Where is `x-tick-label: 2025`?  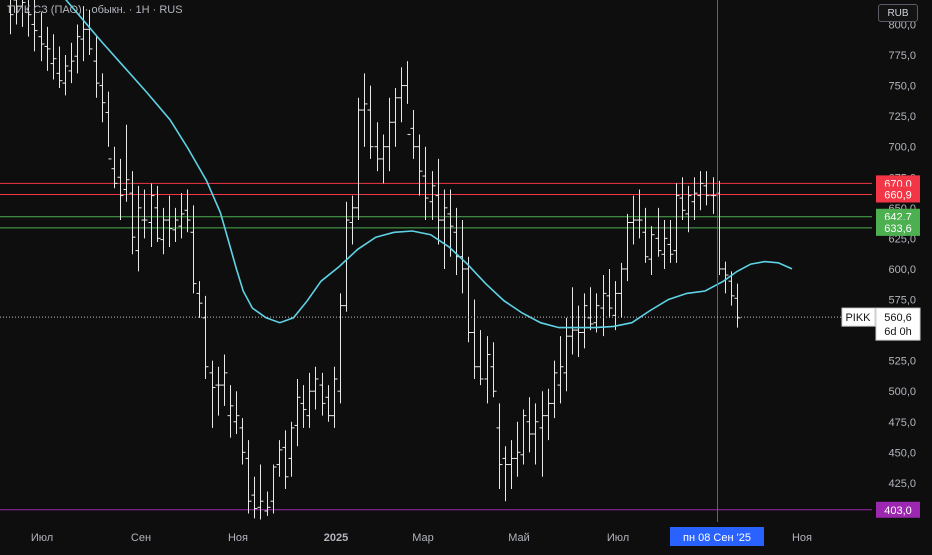
x-tick-label: 2025 is located at coordinates (336, 538).